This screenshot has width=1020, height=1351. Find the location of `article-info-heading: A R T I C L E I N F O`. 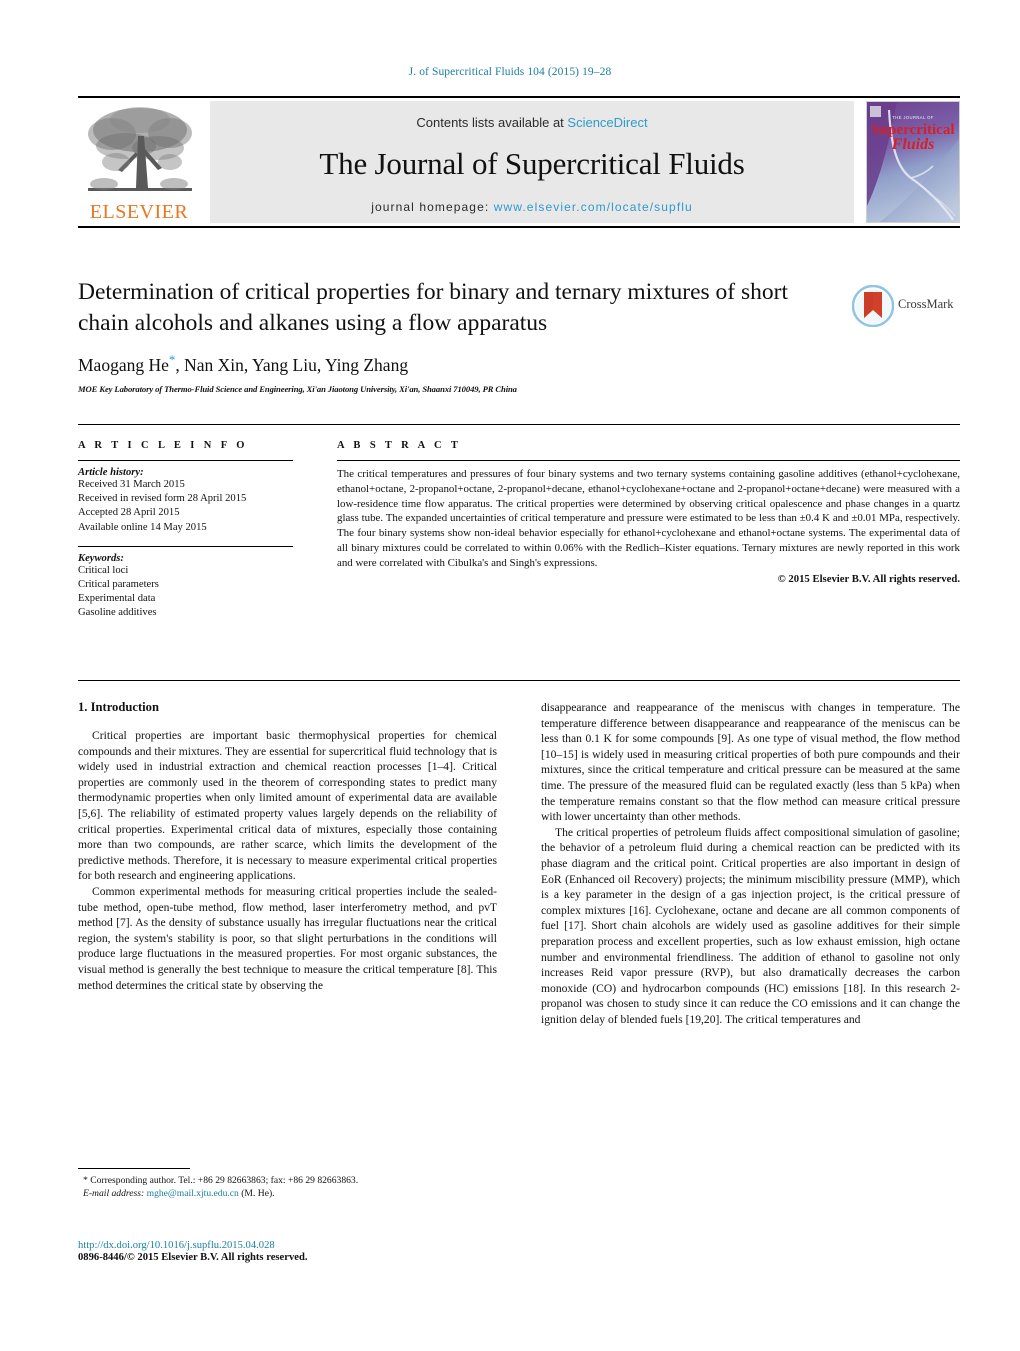

article-info-heading: A R T I C L E I N F O is located at coordinates (163, 445).